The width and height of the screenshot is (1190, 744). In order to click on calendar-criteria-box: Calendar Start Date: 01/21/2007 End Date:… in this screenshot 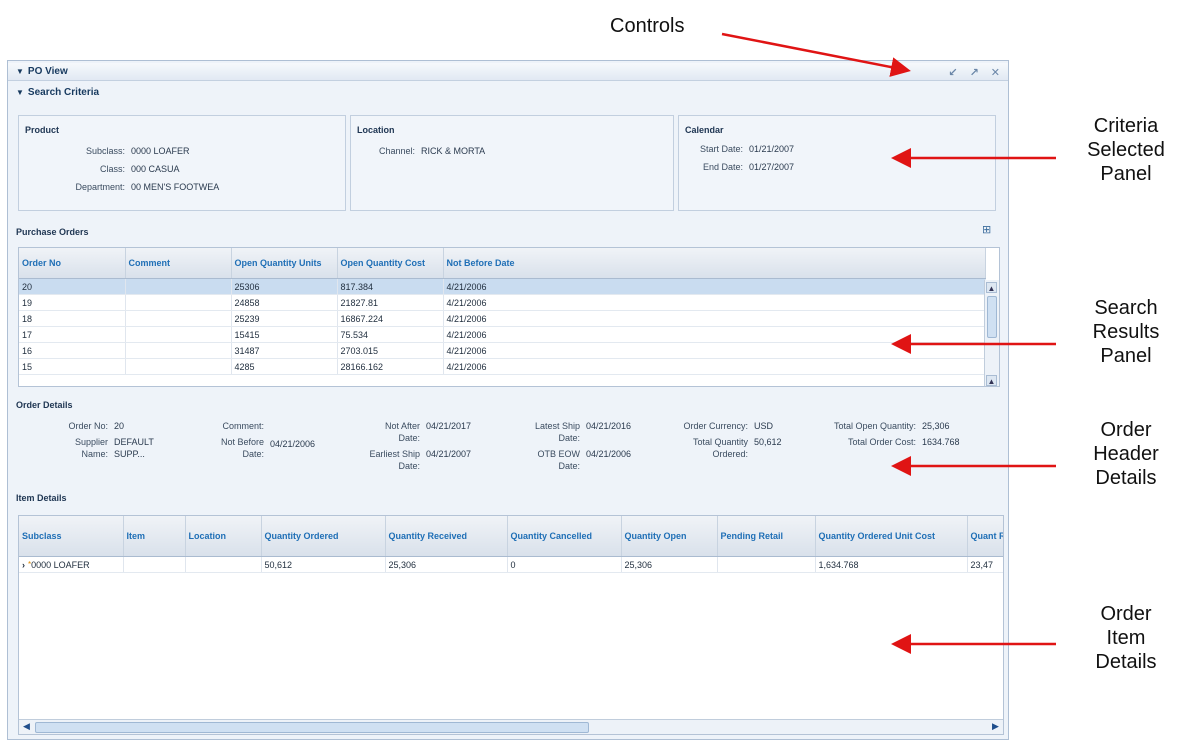, I will do `click(837, 163)`.